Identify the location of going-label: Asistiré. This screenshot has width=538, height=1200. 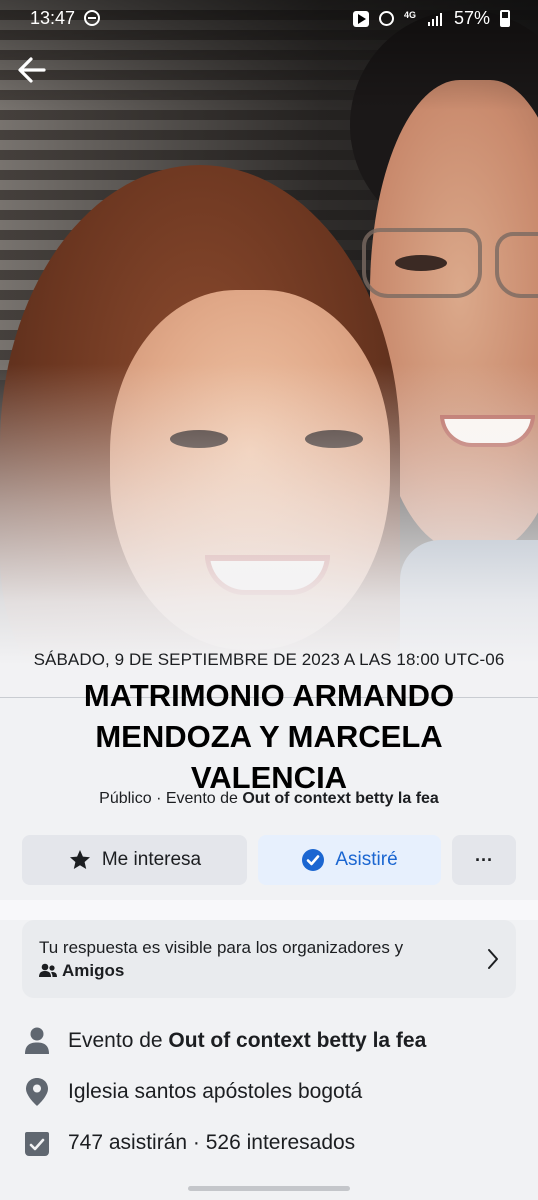
(366, 859).